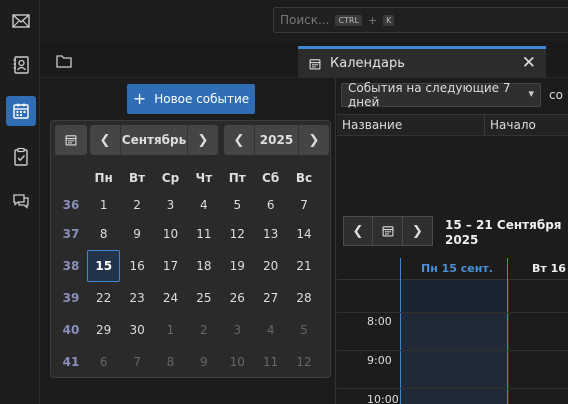 The height and width of the screenshot is (404, 568). What do you see at coordinates (379, 321) in the screenshot?
I see `time-label: 8:00` at bounding box center [379, 321].